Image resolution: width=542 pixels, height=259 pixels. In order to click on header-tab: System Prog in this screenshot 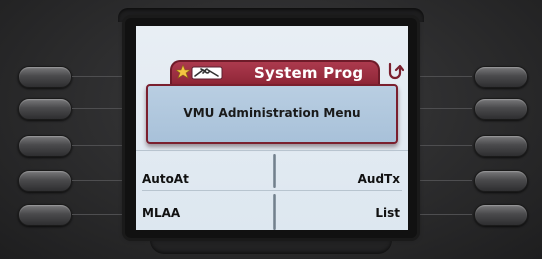, I will do `click(275, 72)`.